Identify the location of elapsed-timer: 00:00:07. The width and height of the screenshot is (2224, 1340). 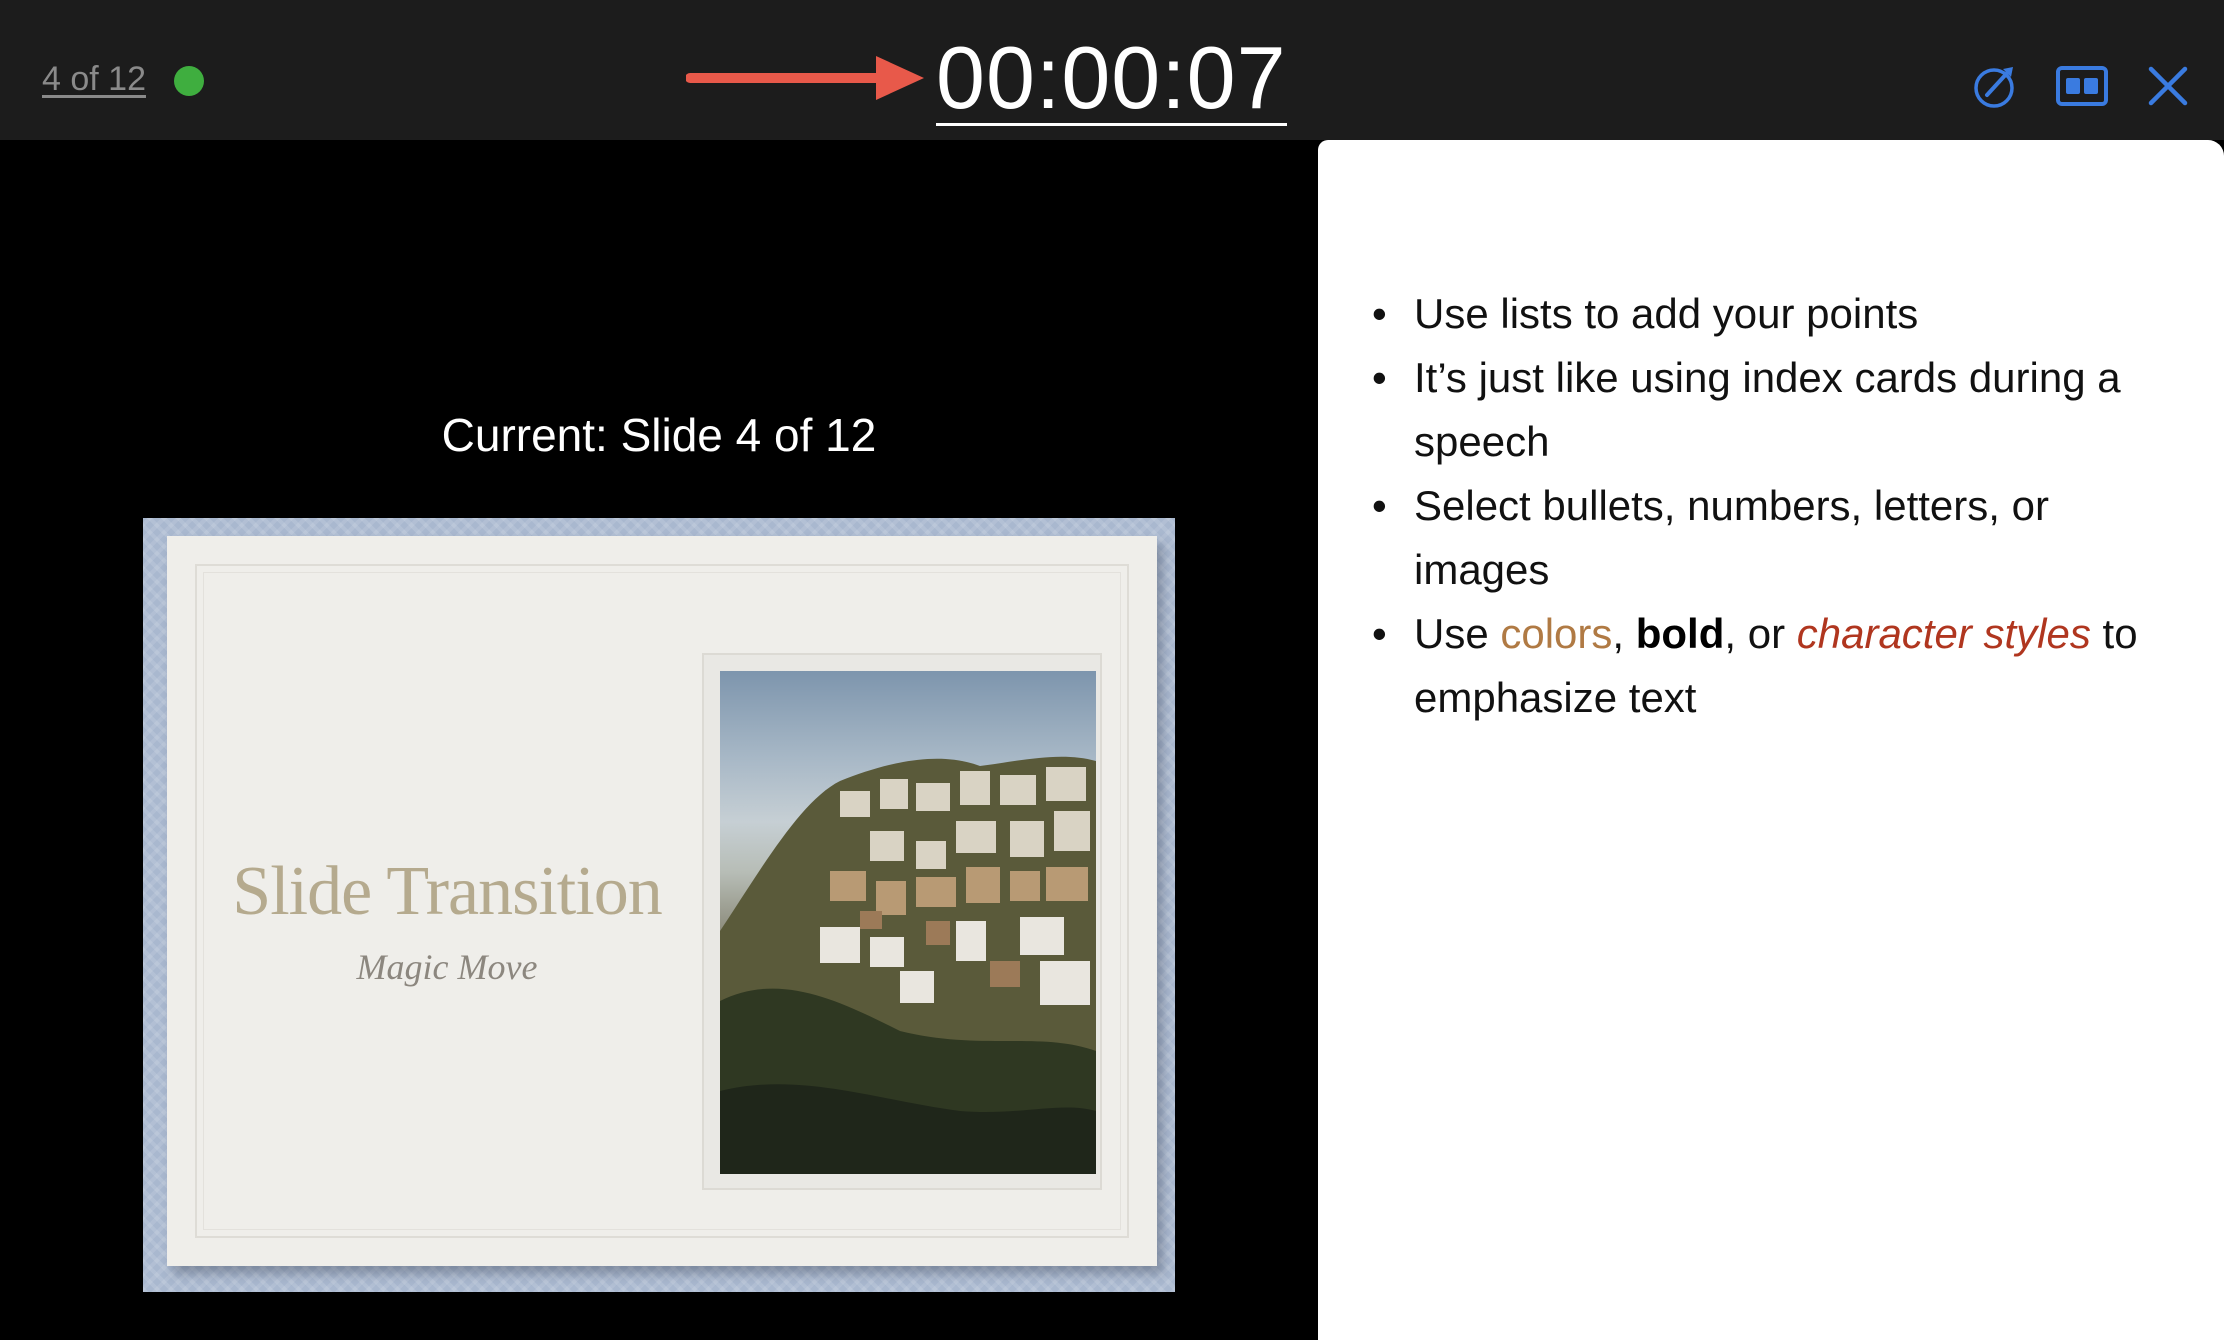
(1111, 78).